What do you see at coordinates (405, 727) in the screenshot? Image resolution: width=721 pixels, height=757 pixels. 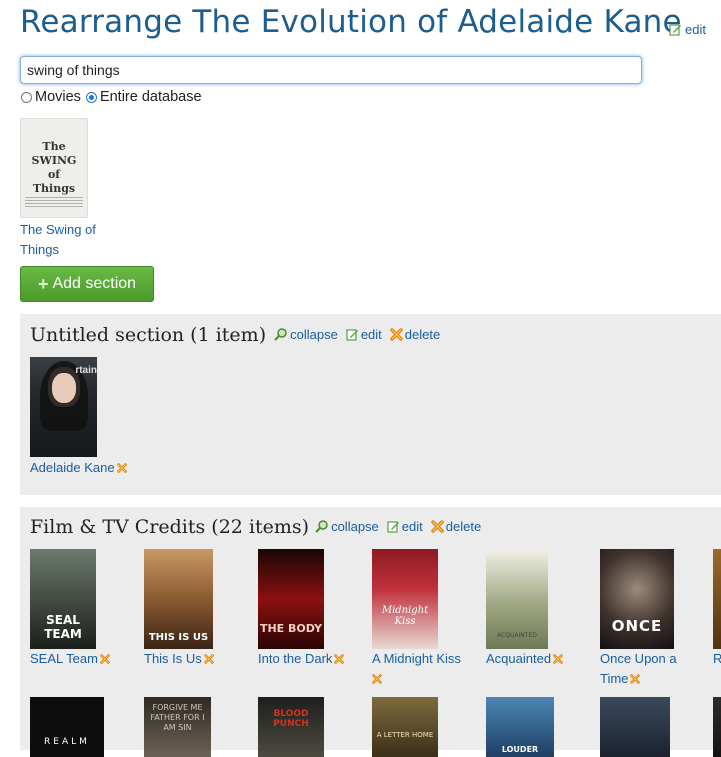 I see `item-poster: A LETTER HOME` at bounding box center [405, 727].